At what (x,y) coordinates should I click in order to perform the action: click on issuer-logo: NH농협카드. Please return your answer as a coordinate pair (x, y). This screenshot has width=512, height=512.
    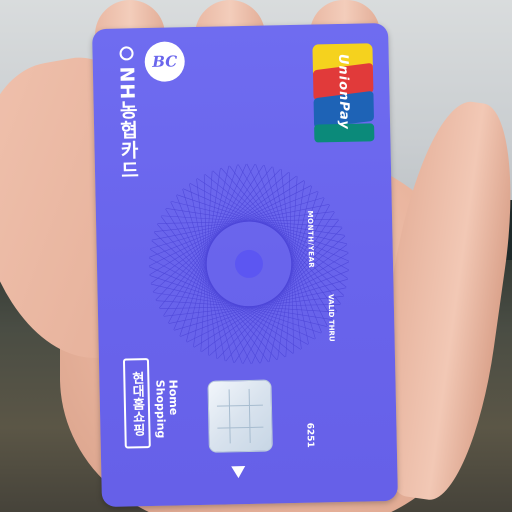
    Looking at the image, I should click on (128, 136).